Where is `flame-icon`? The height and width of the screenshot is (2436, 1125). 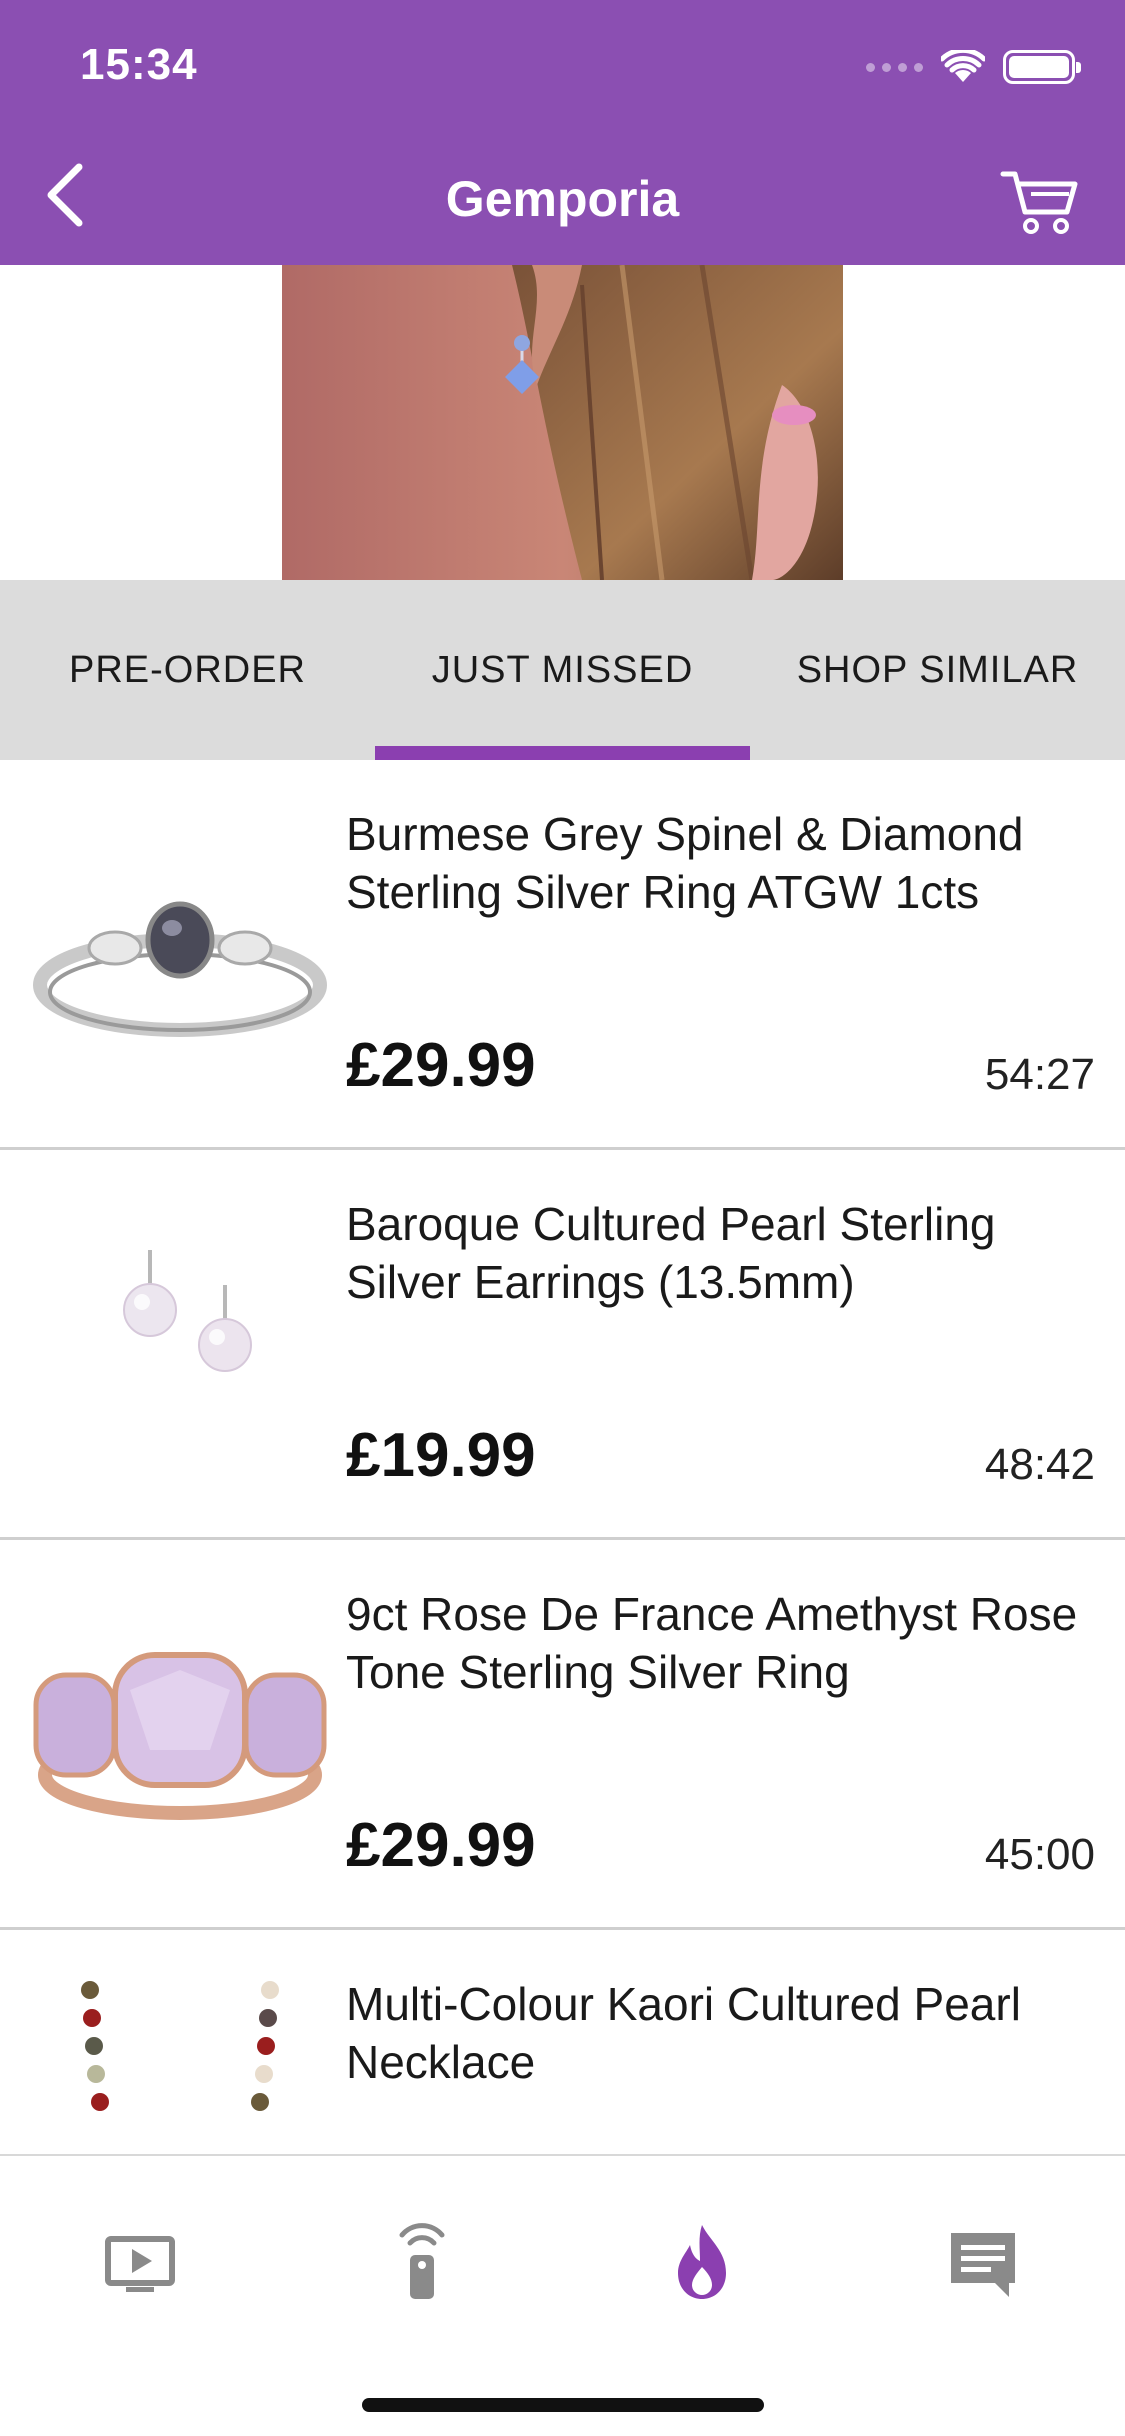
flame-icon is located at coordinates (702, 2262).